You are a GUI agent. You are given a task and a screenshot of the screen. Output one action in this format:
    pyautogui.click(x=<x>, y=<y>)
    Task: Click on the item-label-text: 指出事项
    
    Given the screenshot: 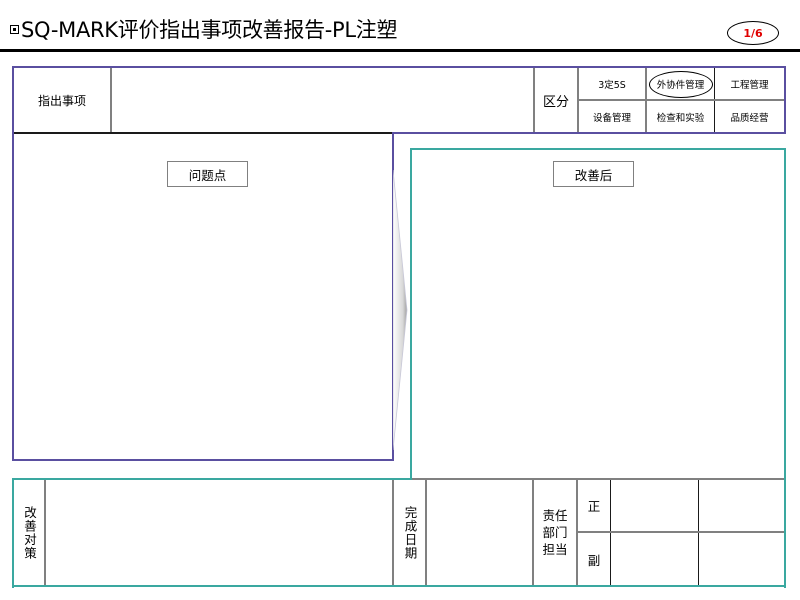 What is the action you would take?
    pyautogui.click(x=61, y=100)
    